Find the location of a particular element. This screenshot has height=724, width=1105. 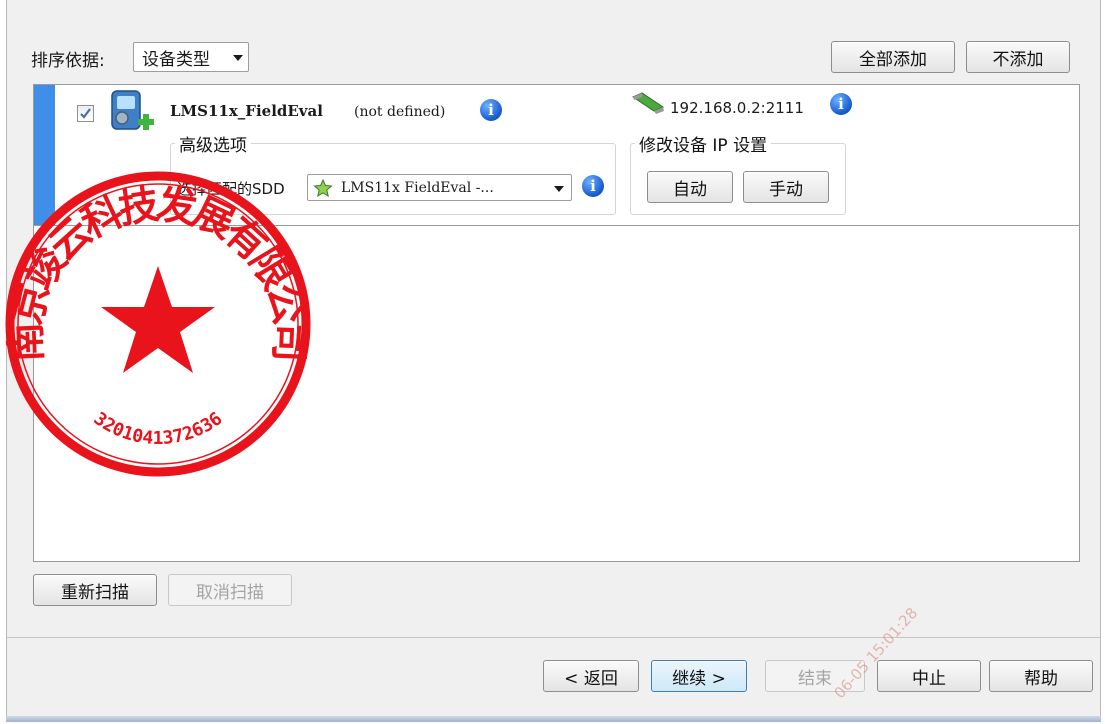

sort-dropdown: 设备类型 is located at coordinates (191, 57).